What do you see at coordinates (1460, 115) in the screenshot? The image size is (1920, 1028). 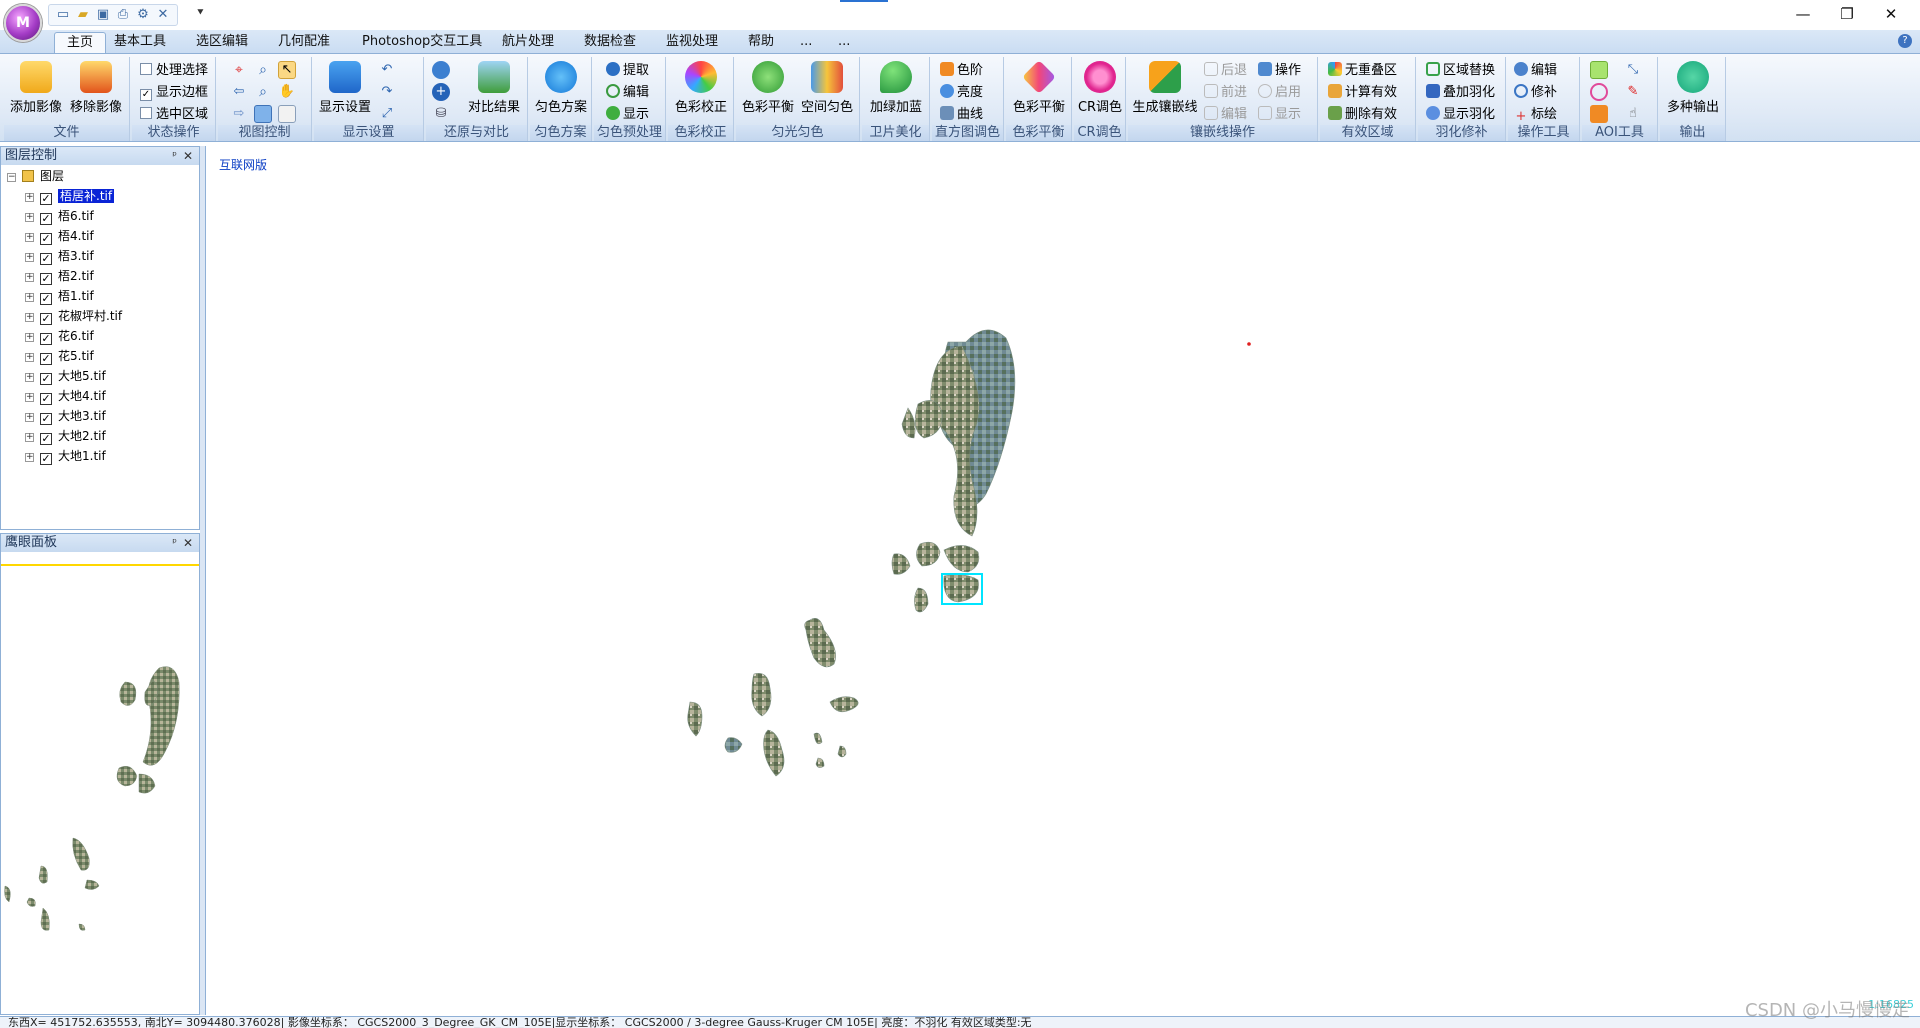 I see `show-feather-button: 显示羽化` at bounding box center [1460, 115].